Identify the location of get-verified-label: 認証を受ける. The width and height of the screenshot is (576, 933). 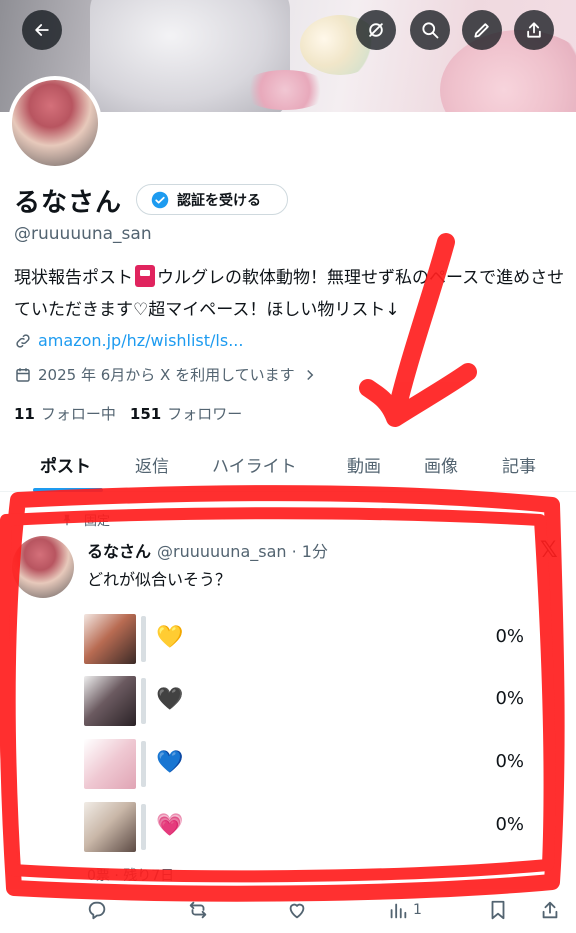
(219, 200).